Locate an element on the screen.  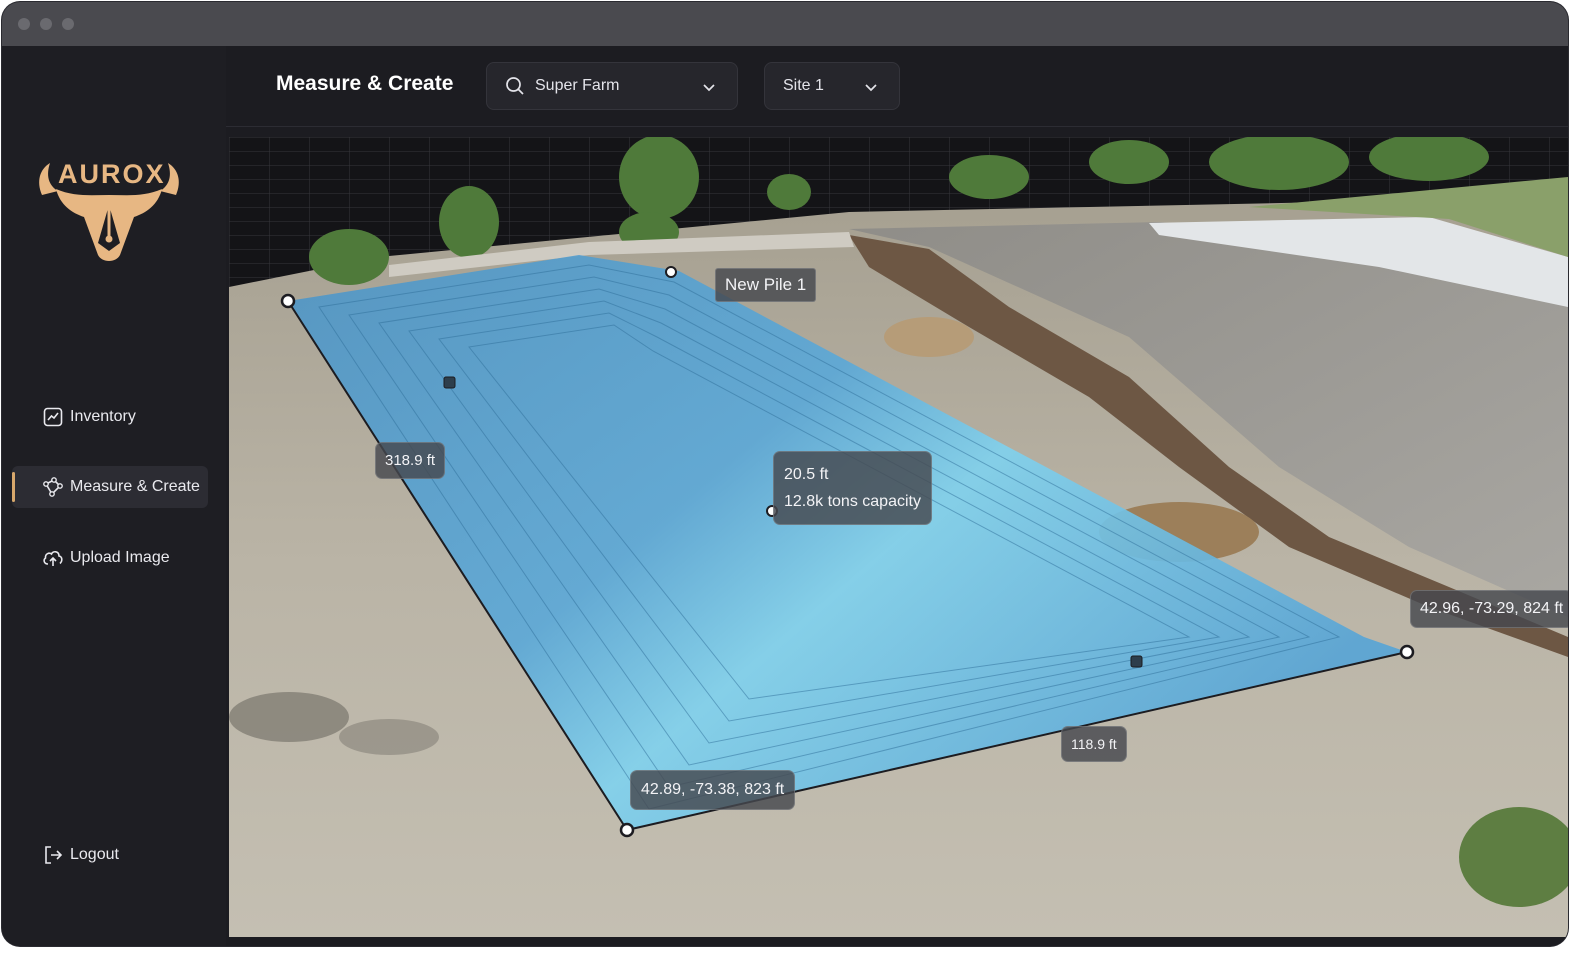
coordinate-label-bottom-left: 42.89, -73.38, 823 ft is located at coordinates (713, 790).